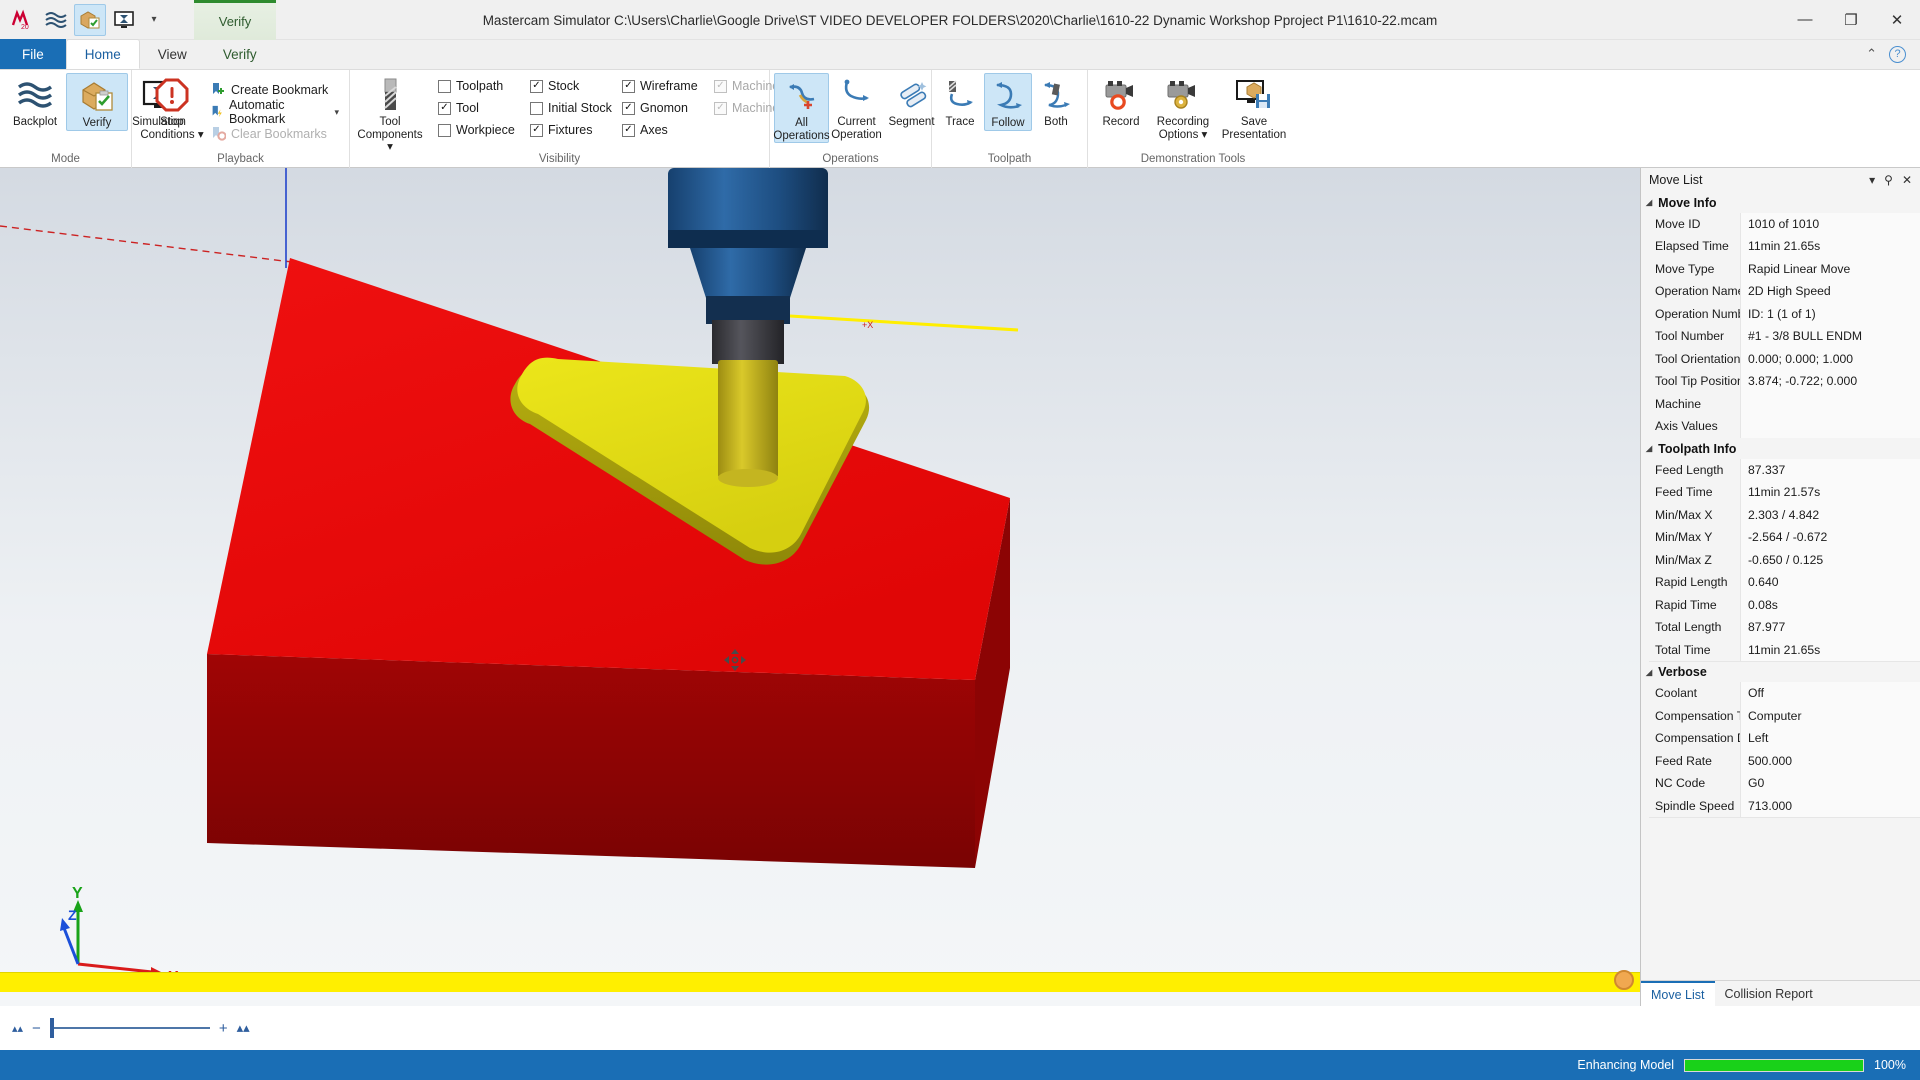 Image resolution: width=1920 pixels, height=1080 pixels. What do you see at coordinates (1784, 627) in the screenshot?
I see `table-row: Total Length 87.977` at bounding box center [1784, 627].